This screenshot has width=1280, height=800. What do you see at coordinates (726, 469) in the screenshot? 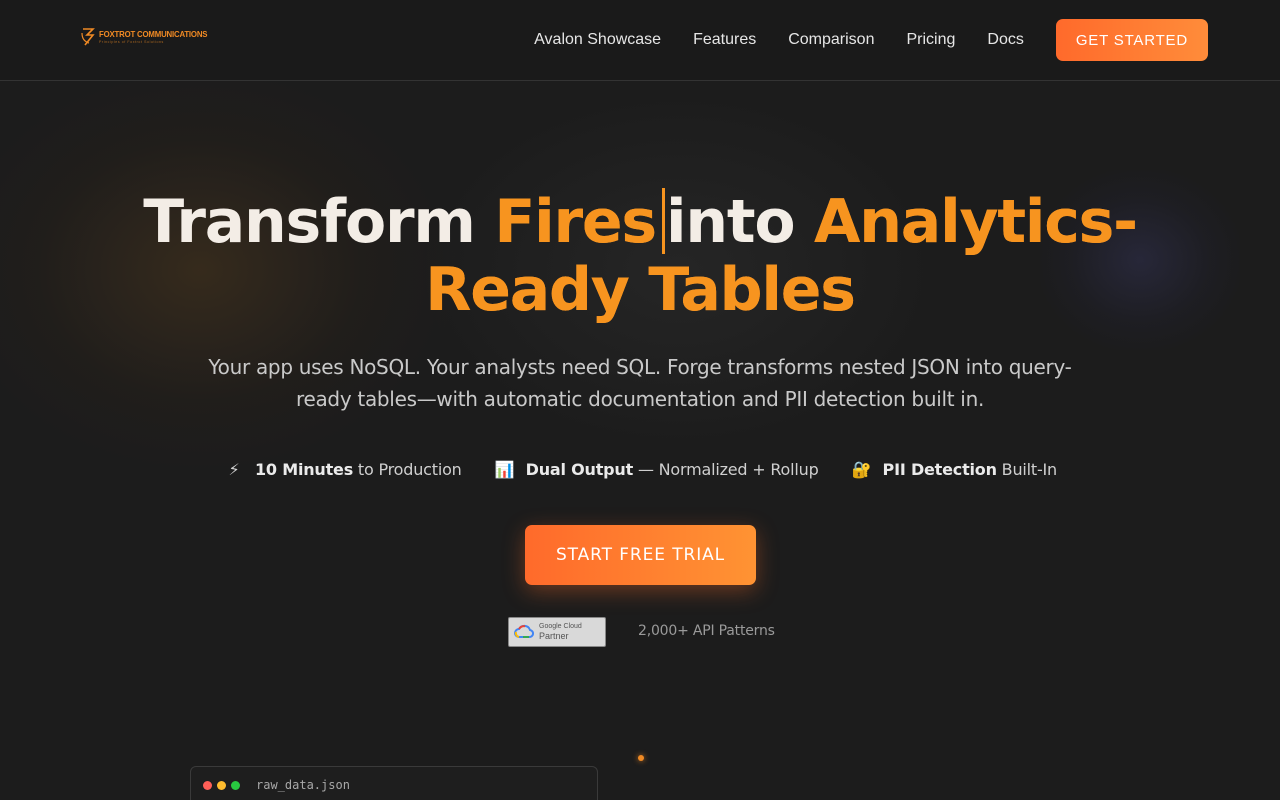
I see `feature-text: — Normalized + Rollup` at bounding box center [726, 469].